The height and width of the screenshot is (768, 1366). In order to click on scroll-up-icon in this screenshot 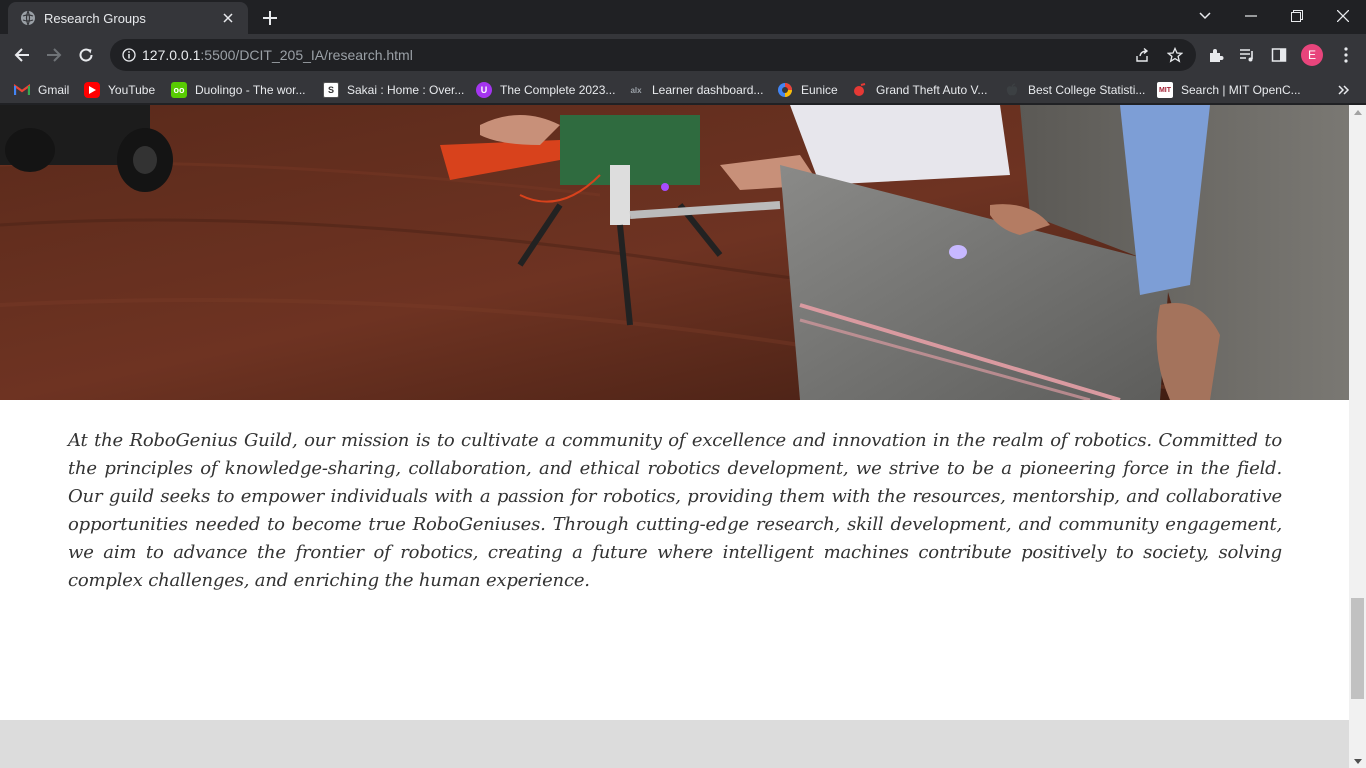, I will do `click(1357, 112)`.